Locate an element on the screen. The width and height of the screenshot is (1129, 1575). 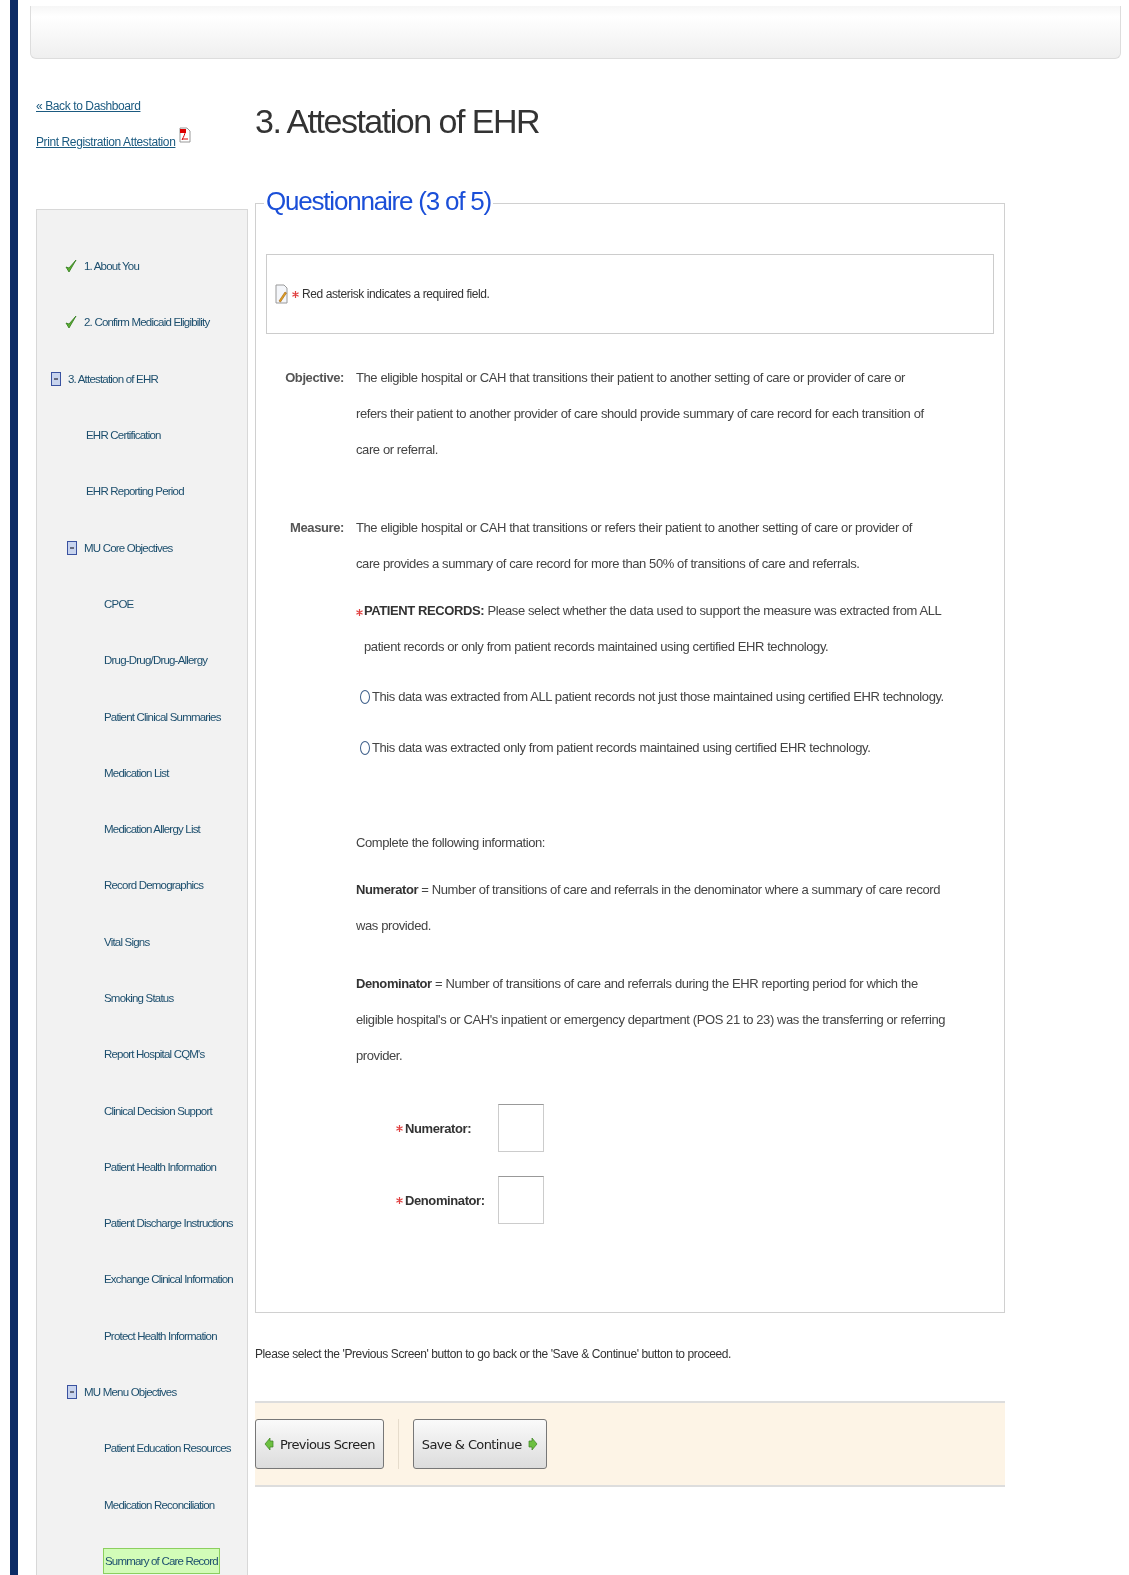
note-text: Red asterisk indicates a required field. is located at coordinates (396, 294).